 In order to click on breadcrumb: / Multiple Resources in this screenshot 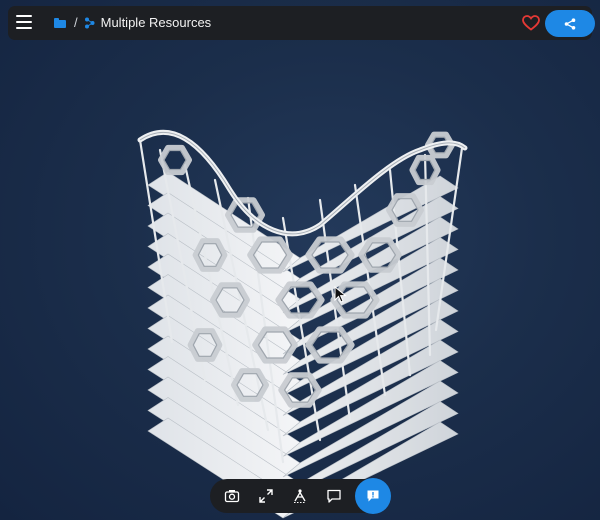, I will do `click(132, 22)`.